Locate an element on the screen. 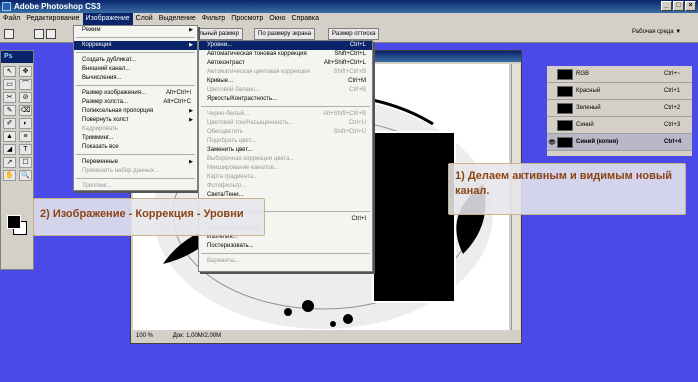 This screenshot has height=382, width=698. menu-8: Справка is located at coordinates (305, 19).